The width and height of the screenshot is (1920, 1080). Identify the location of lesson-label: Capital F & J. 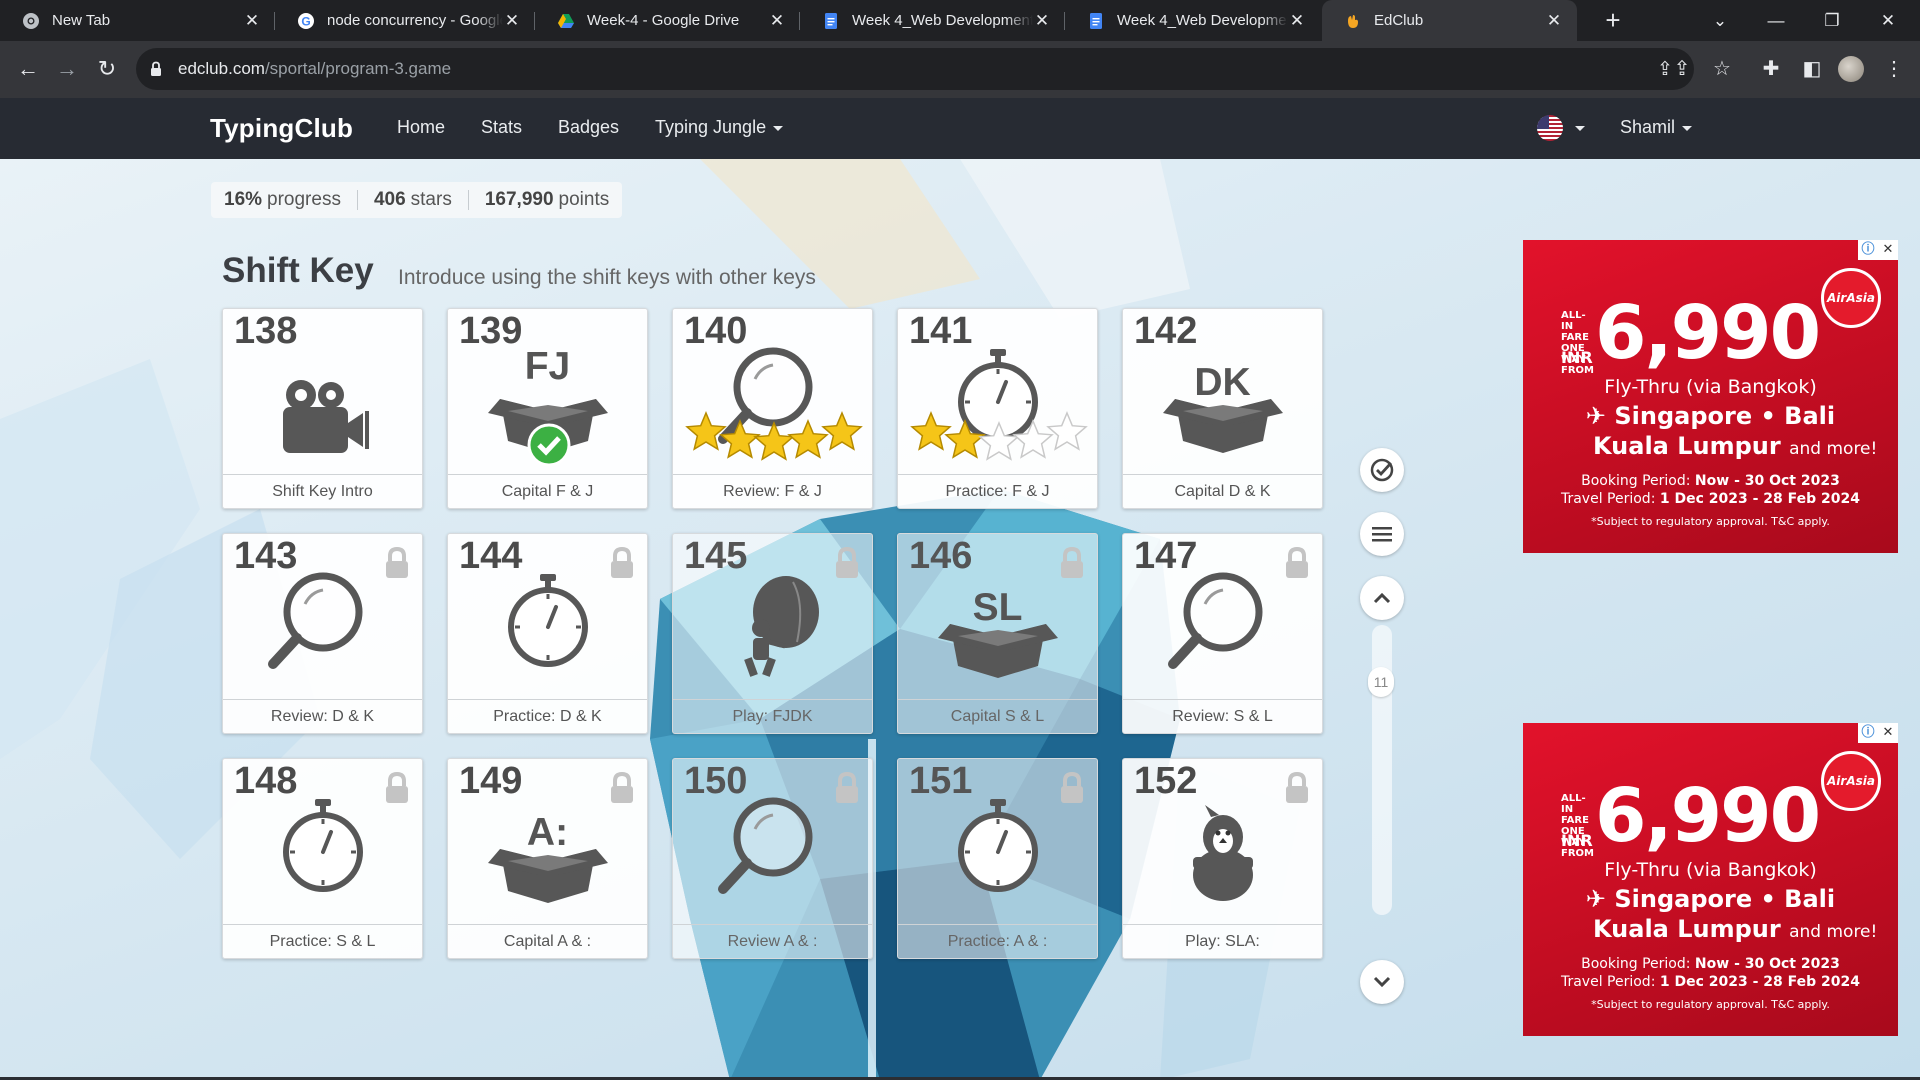
(547, 491).